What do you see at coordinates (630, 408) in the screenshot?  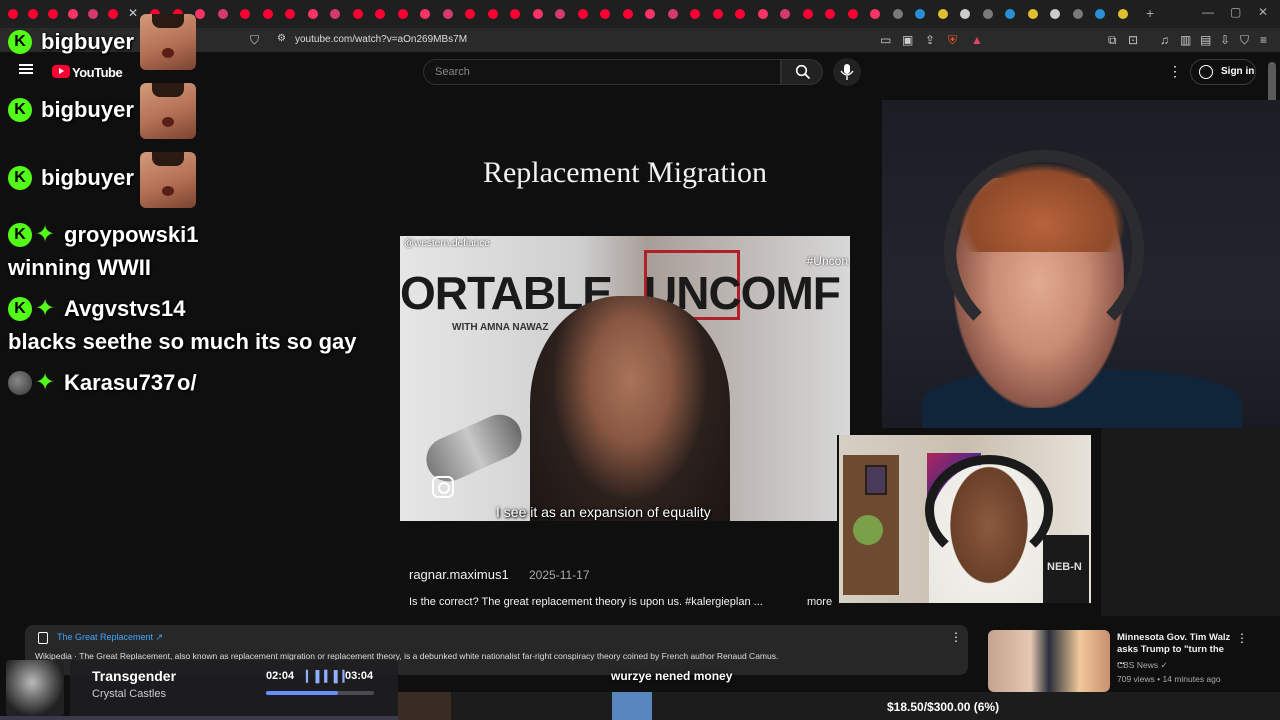 I see `video-speaker` at bounding box center [630, 408].